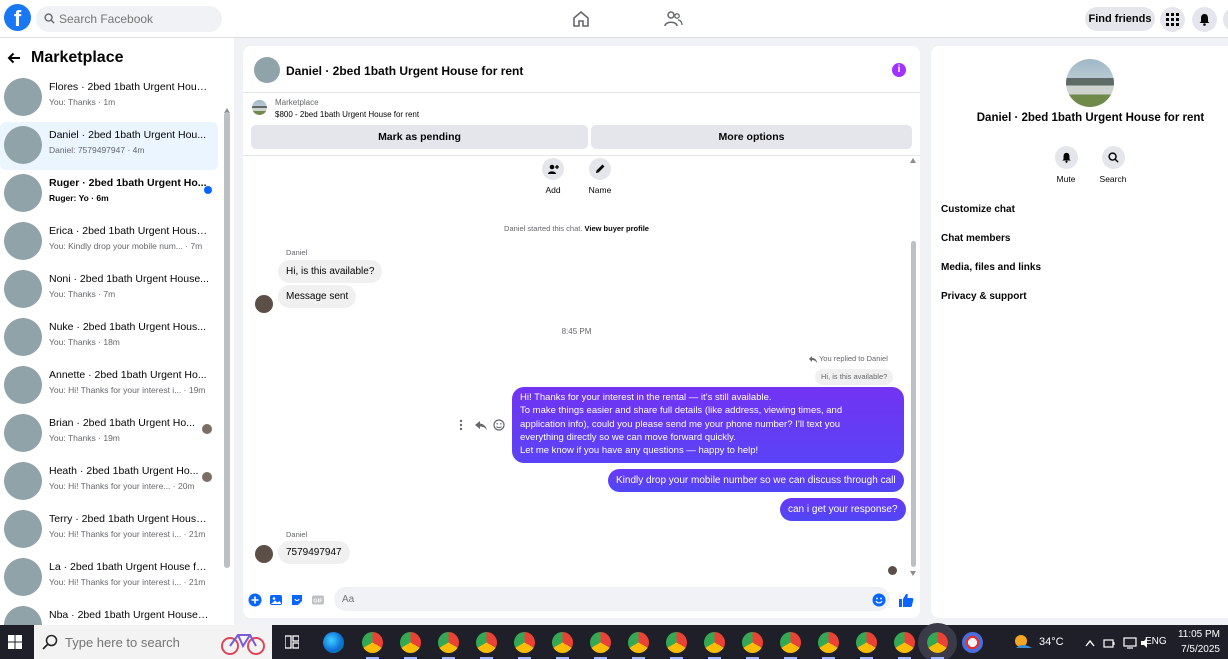 This screenshot has height=659, width=1228. Describe the element at coordinates (843, 509) in the screenshot. I see `outgoing-message: can i get your response?` at that location.